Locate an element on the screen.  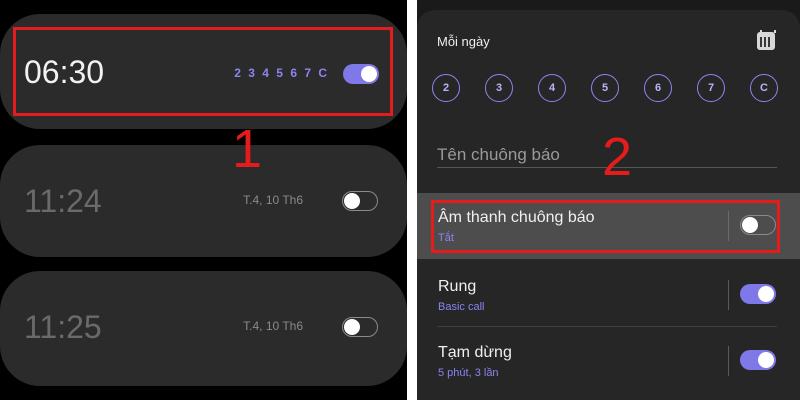
alarm-time: 11:24 is located at coordinates (63, 201).